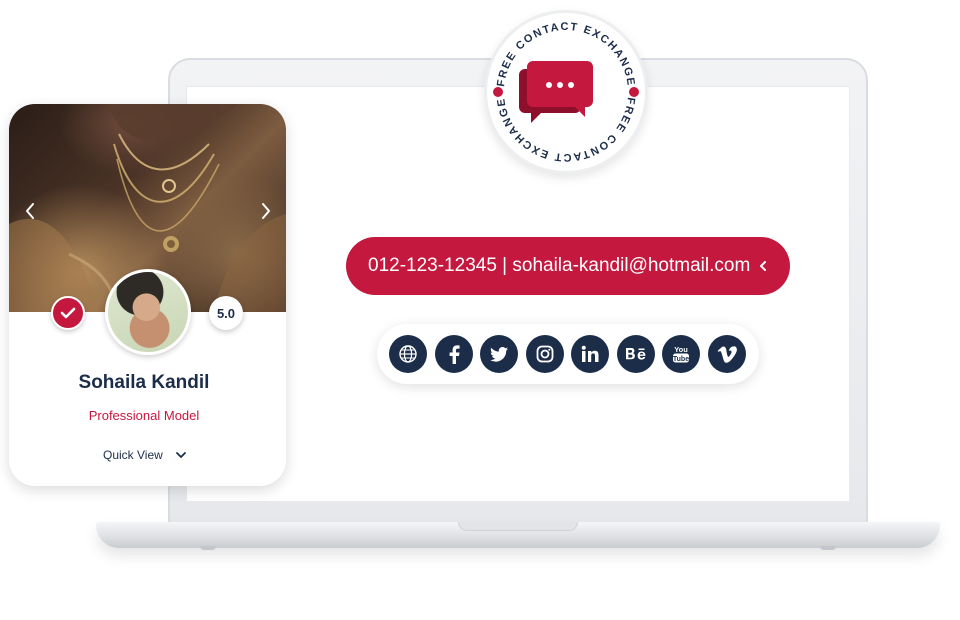 This screenshot has height=620, width=960. I want to click on linkedin-icon, so click(590, 354).